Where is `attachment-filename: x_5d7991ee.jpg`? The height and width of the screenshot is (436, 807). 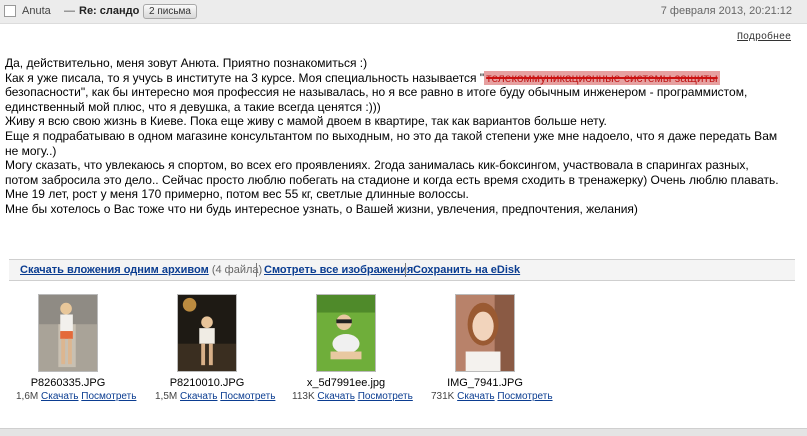 attachment-filename: x_5d7991ee.jpg is located at coordinates (346, 383).